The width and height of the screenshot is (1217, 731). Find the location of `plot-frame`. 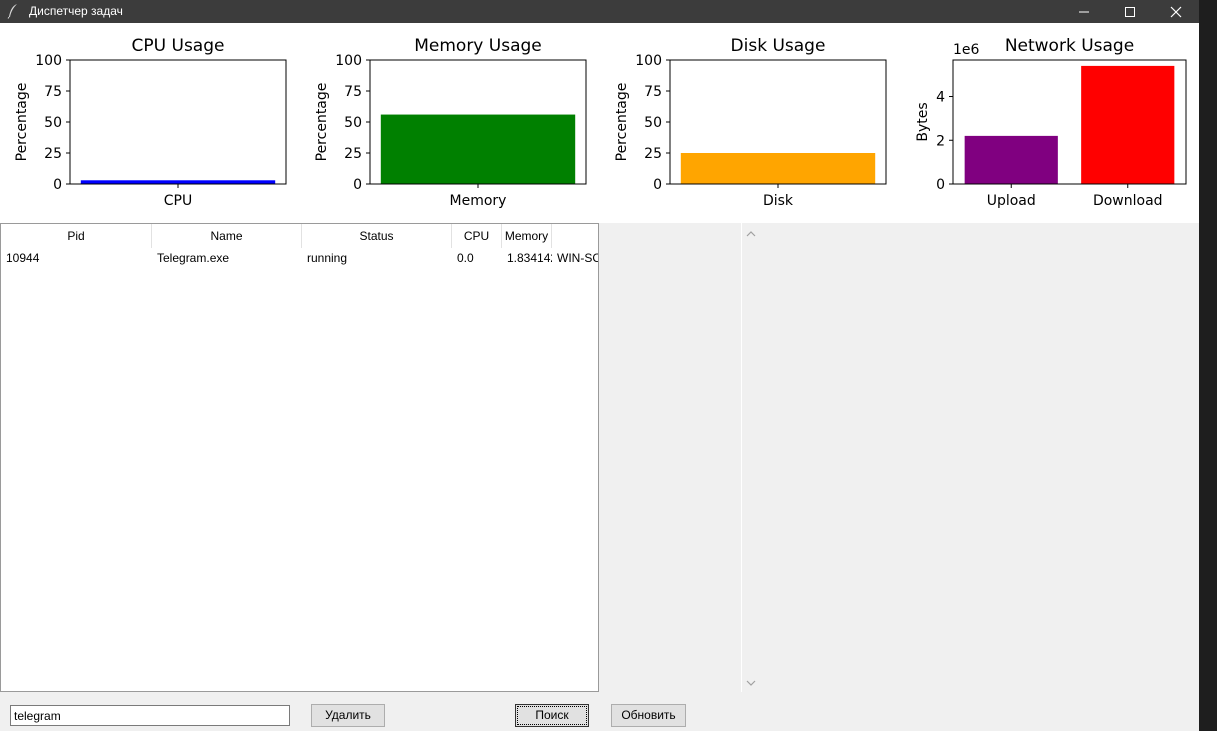

plot-frame is located at coordinates (178, 122).